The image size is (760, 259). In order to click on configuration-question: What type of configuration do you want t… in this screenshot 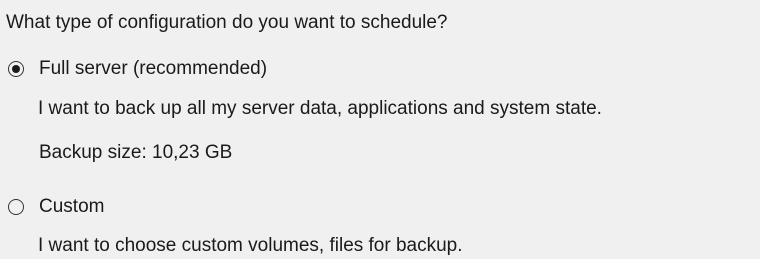, I will do `click(227, 22)`.